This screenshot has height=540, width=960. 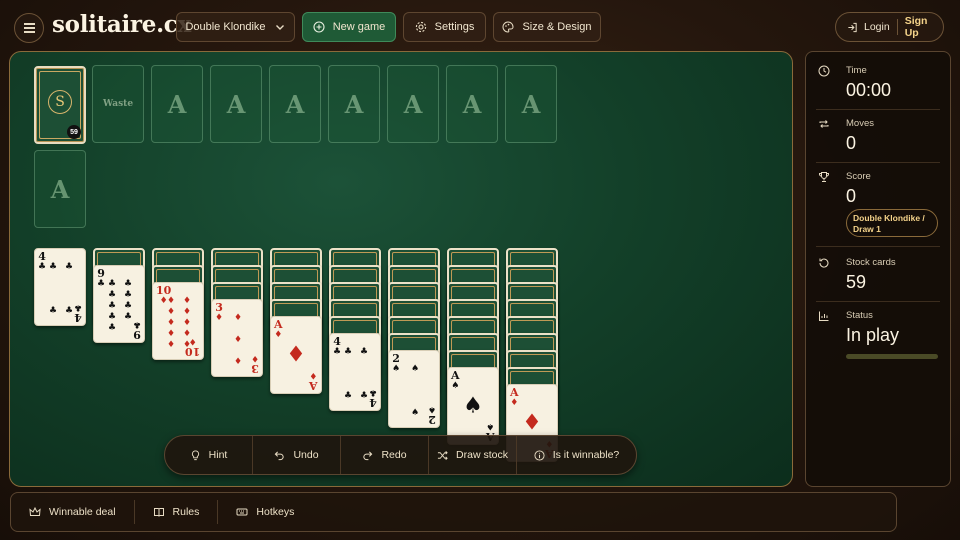 What do you see at coordinates (394, 455) in the screenshot?
I see `redo-label: Redo` at bounding box center [394, 455].